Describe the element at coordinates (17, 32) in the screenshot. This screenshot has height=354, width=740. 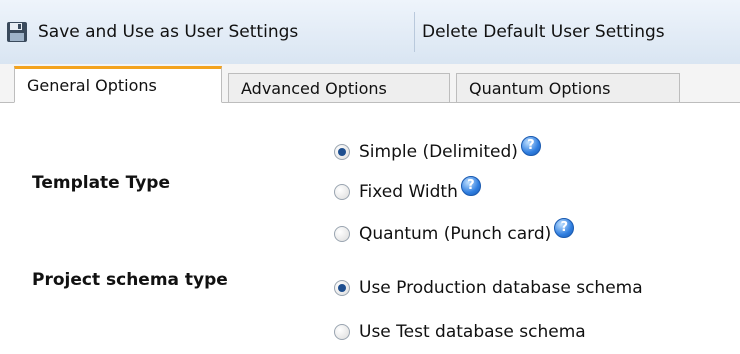
I see `floppy-disk-icon` at that location.